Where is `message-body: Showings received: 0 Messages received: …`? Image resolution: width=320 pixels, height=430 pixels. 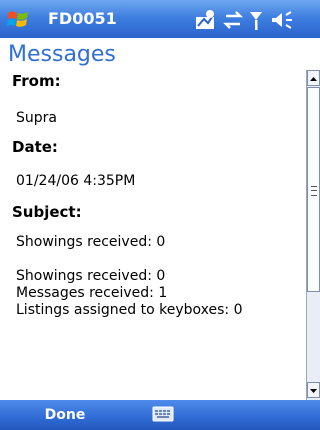 message-body: Showings received: 0 Messages received: … is located at coordinates (129, 293).